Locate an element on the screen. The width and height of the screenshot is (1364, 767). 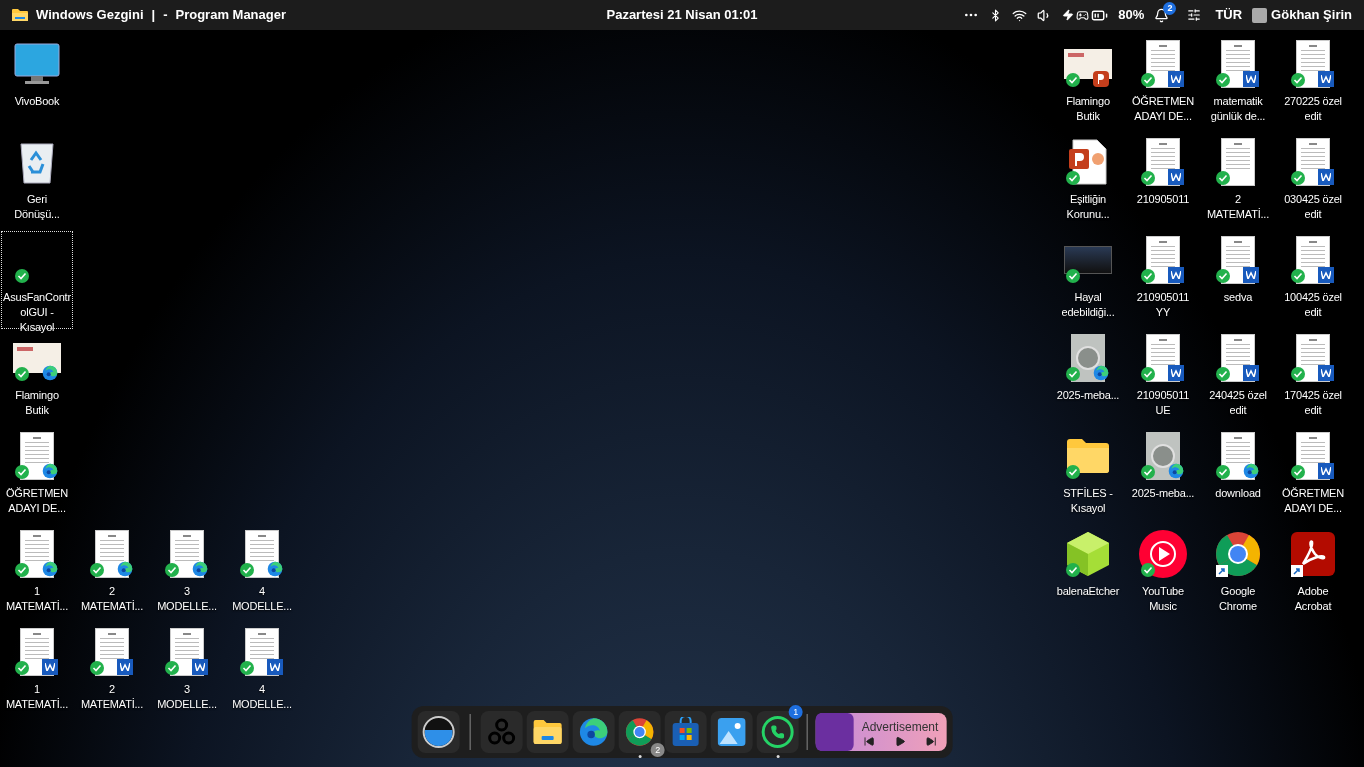
desktop-icon: download is located at coordinates (1238, 476).